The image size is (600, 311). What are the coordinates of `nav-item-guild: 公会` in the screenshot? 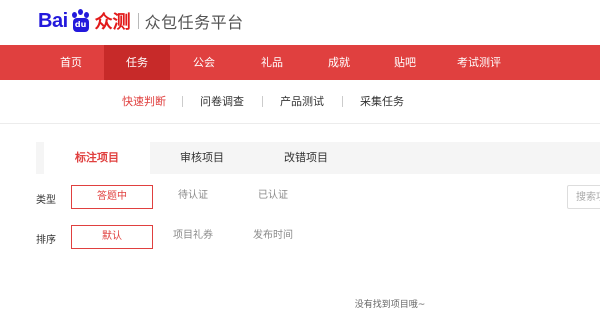 It's located at (204, 62).